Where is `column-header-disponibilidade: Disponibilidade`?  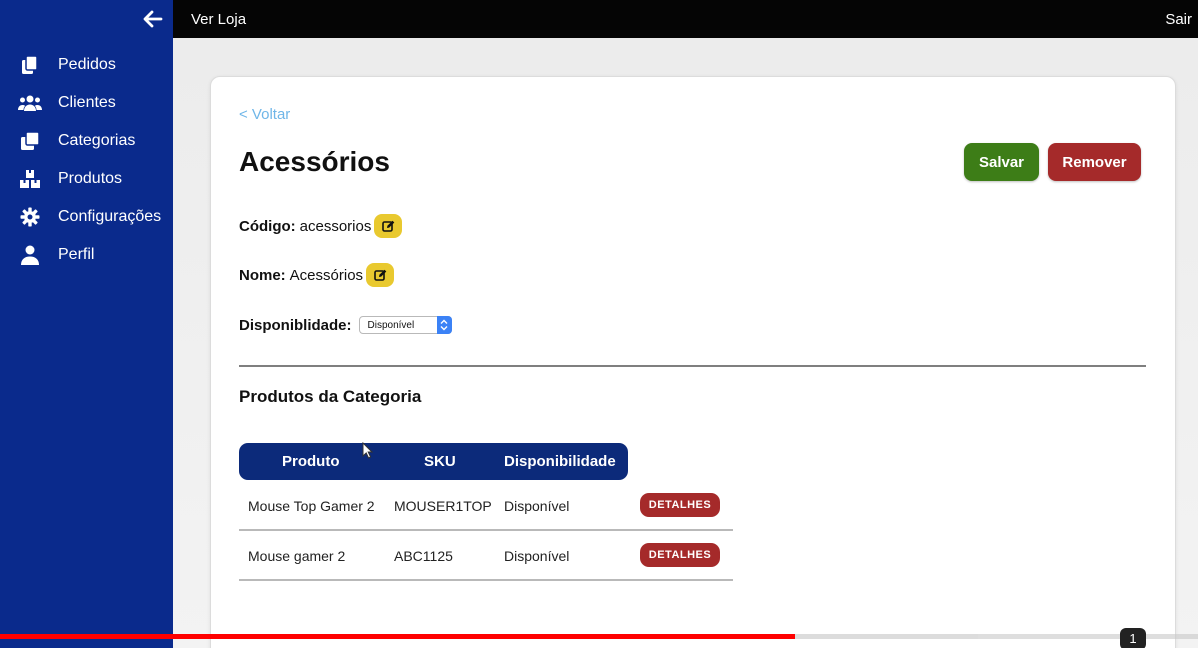 column-header-disponibilidade: Disponibilidade is located at coordinates (560, 461).